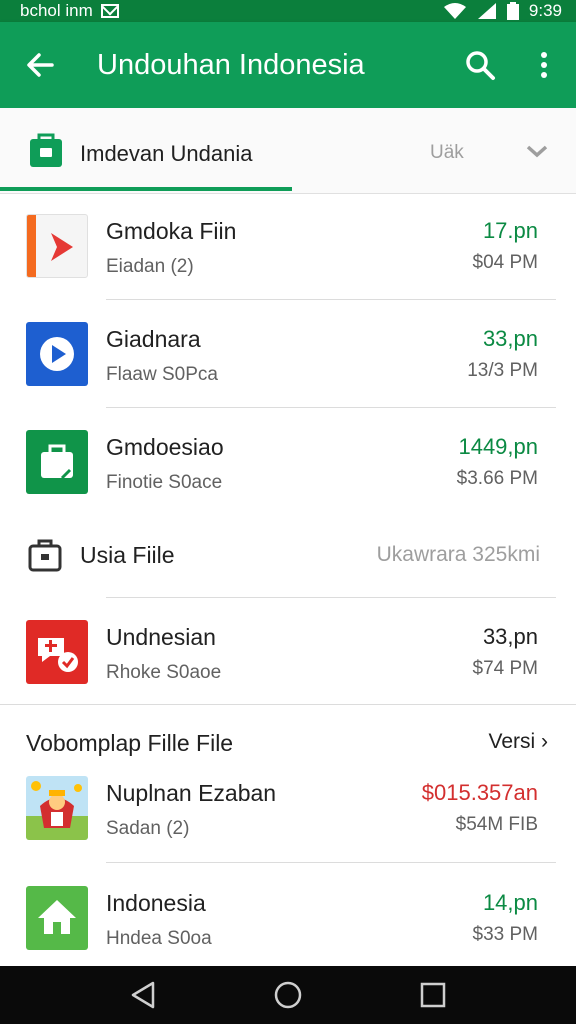 This screenshot has height=1024, width=576. Describe the element at coordinates (454, 11) in the screenshot. I see `wifi-icon` at that location.